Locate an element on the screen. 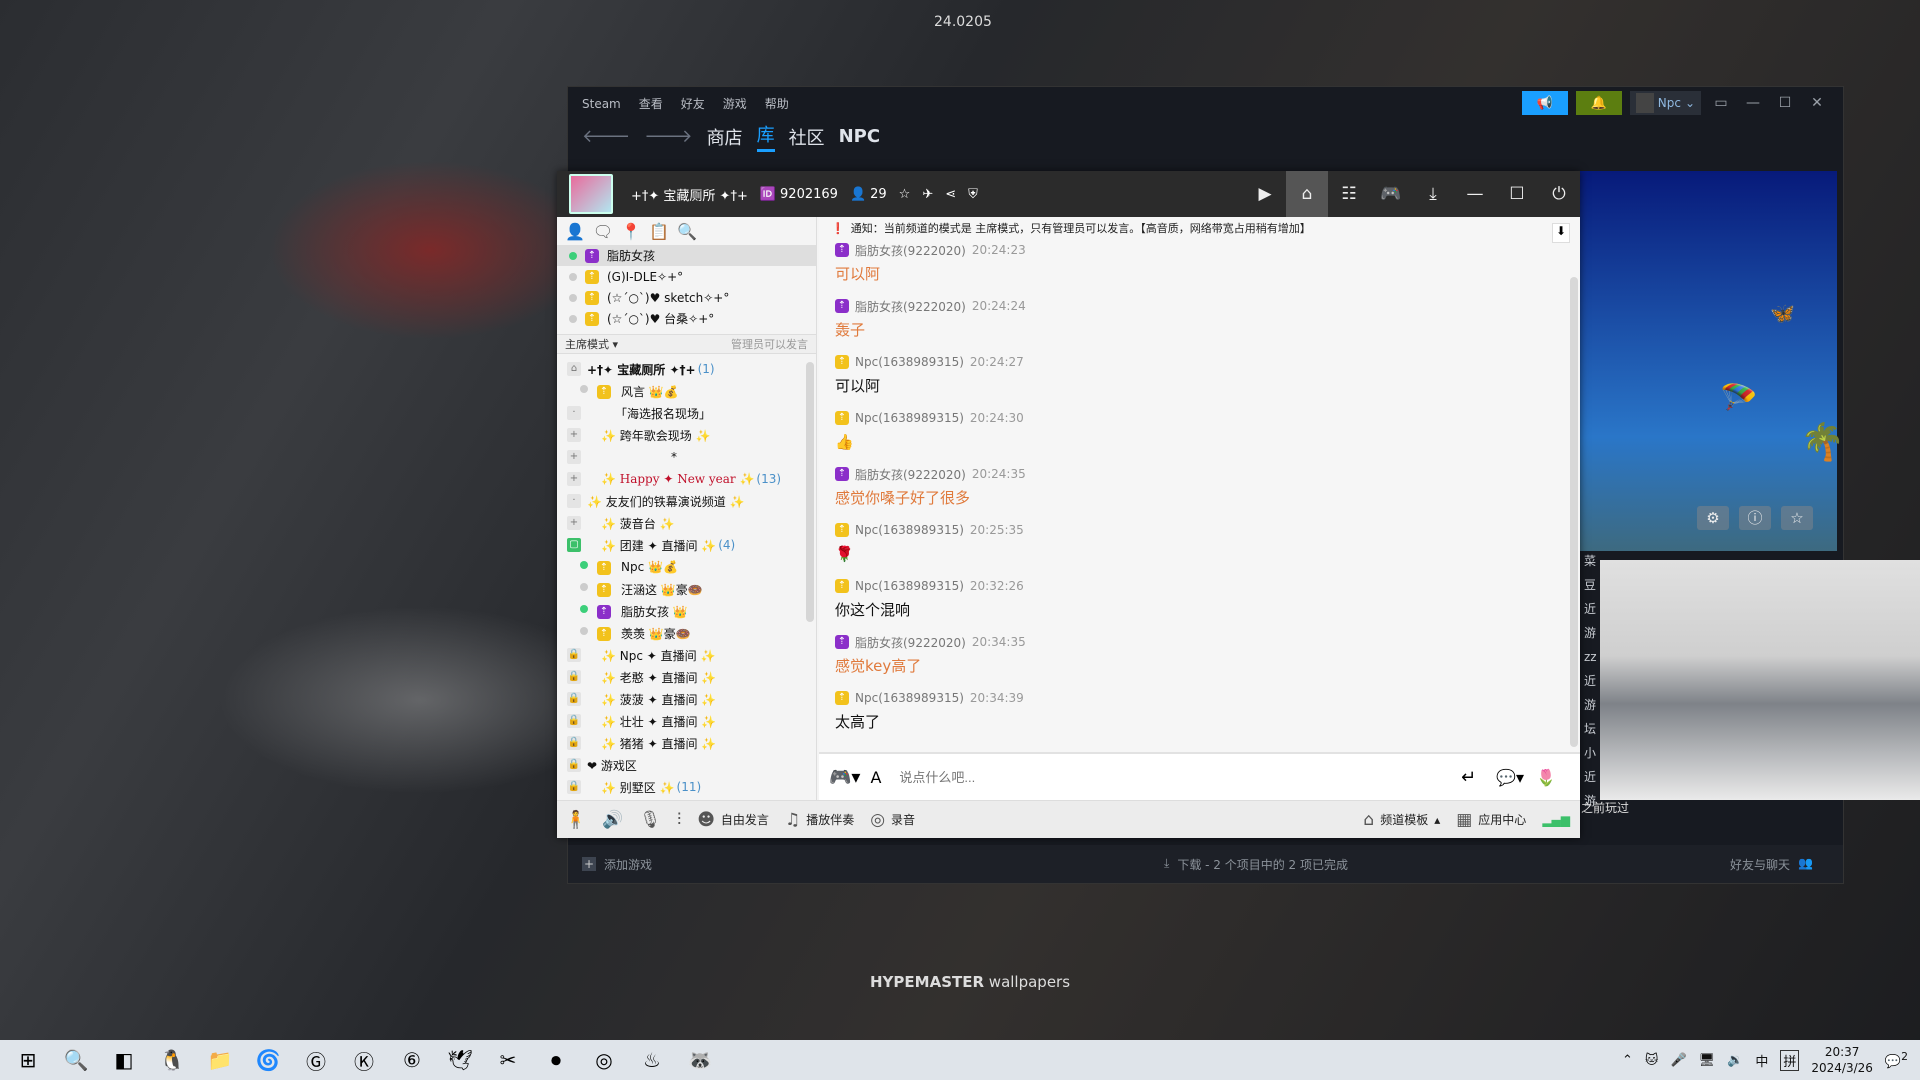  netease-music-icon: ⑥ is located at coordinates (412, 1060).